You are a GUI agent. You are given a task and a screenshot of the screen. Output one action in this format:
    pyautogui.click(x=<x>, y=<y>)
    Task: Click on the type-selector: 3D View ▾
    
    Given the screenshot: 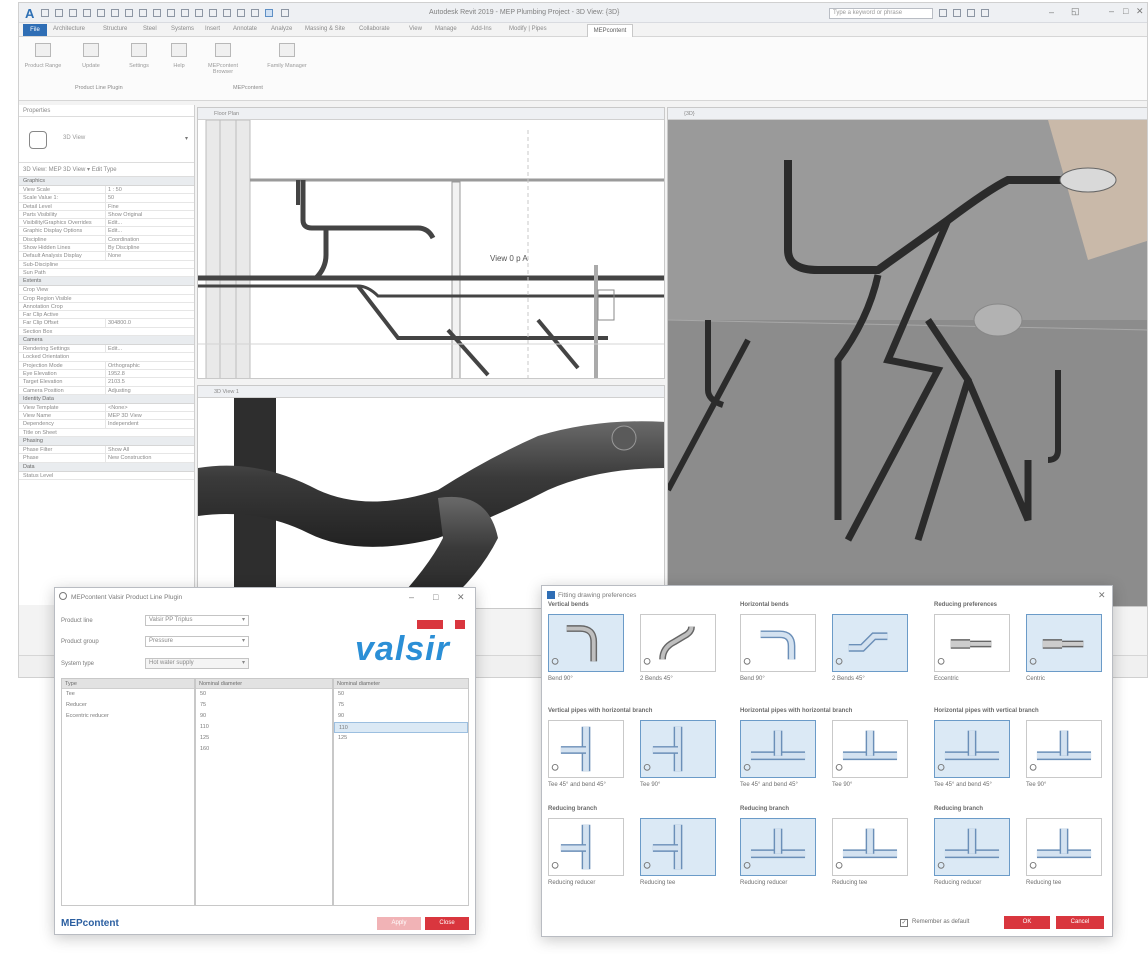 What is the action you would take?
    pyautogui.click(x=106, y=140)
    